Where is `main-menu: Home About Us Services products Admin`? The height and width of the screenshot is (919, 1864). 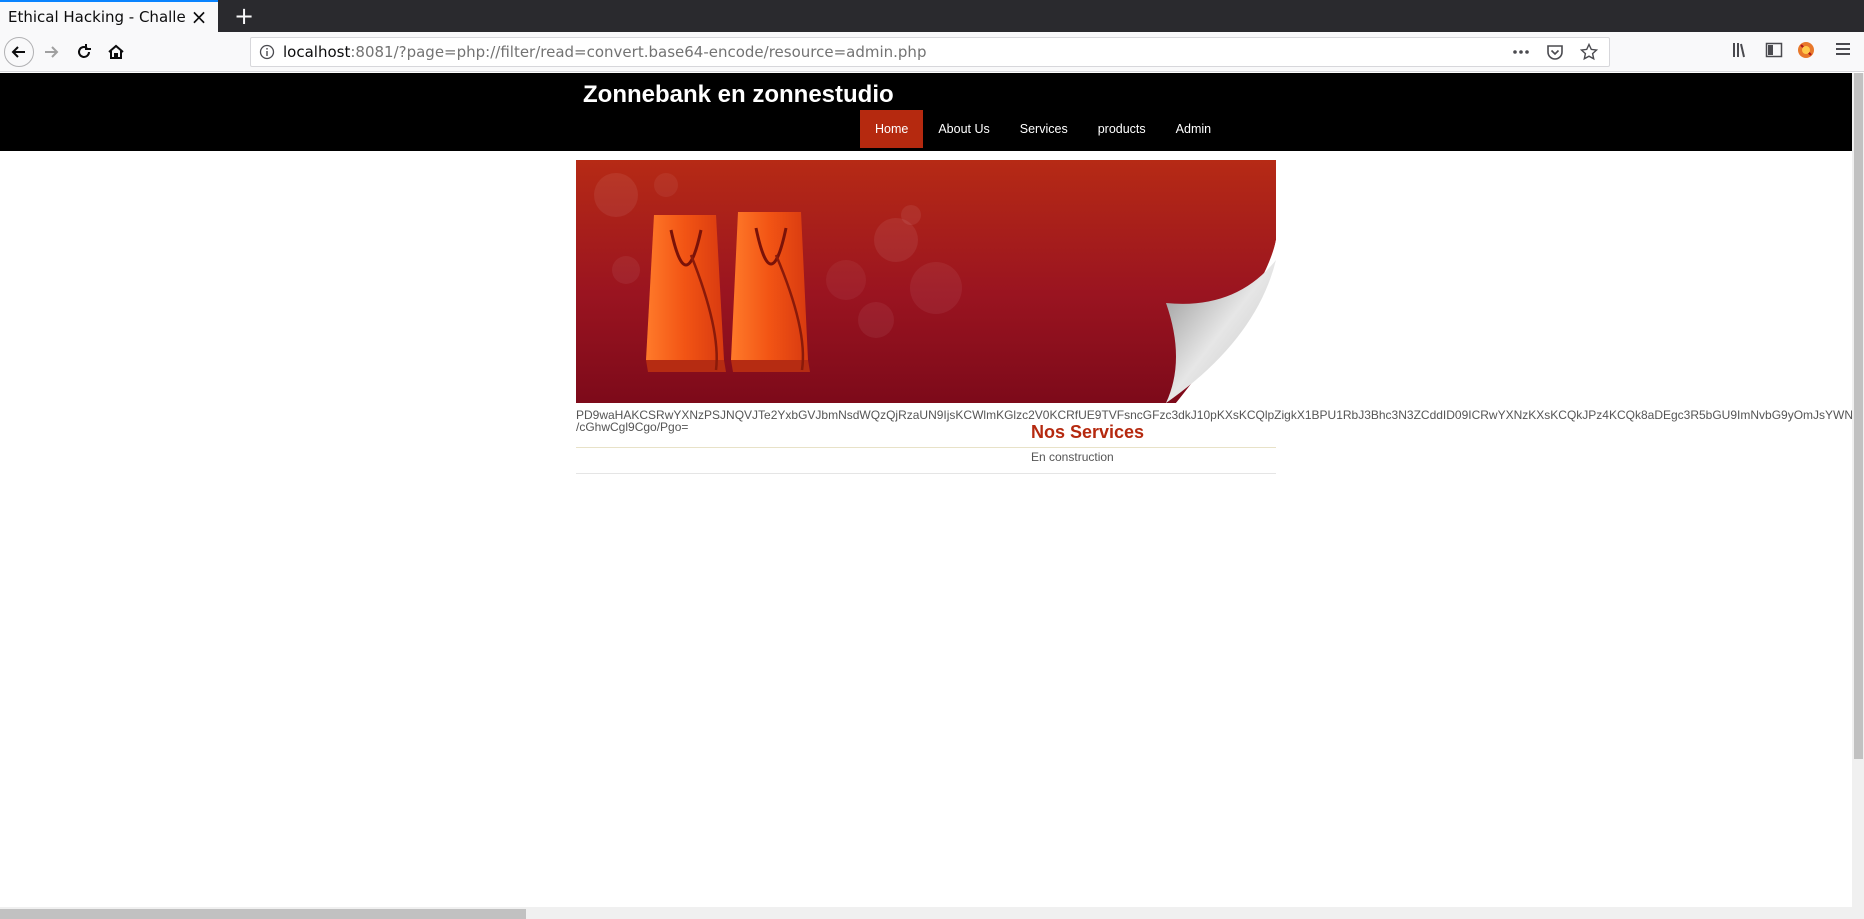 main-menu: Home About Us Services products Admin is located at coordinates (1043, 129).